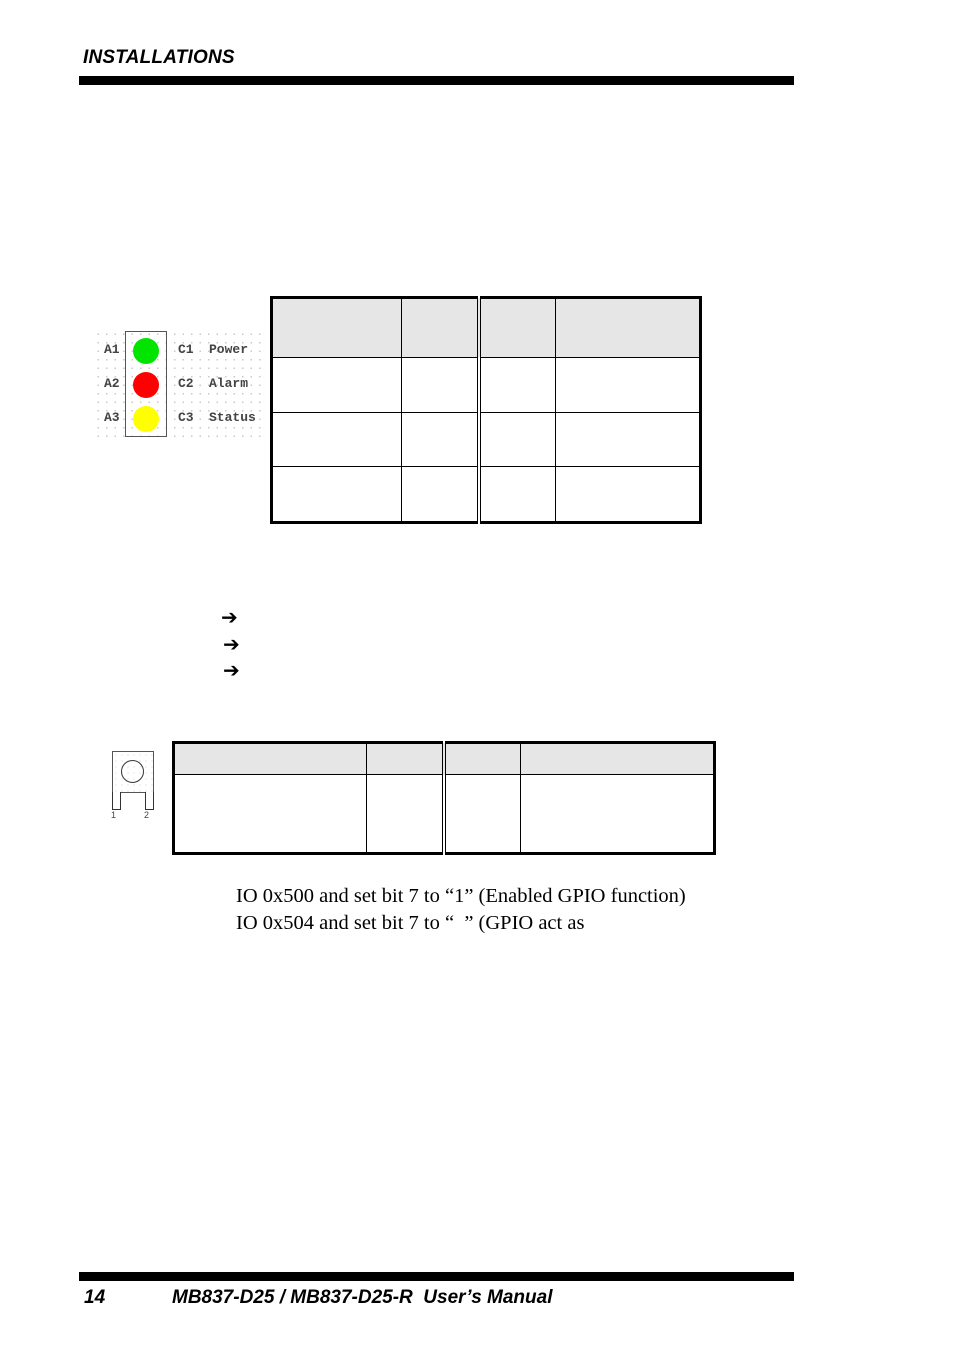  I want to click on pin-c1-label: C1, so click(186, 349).